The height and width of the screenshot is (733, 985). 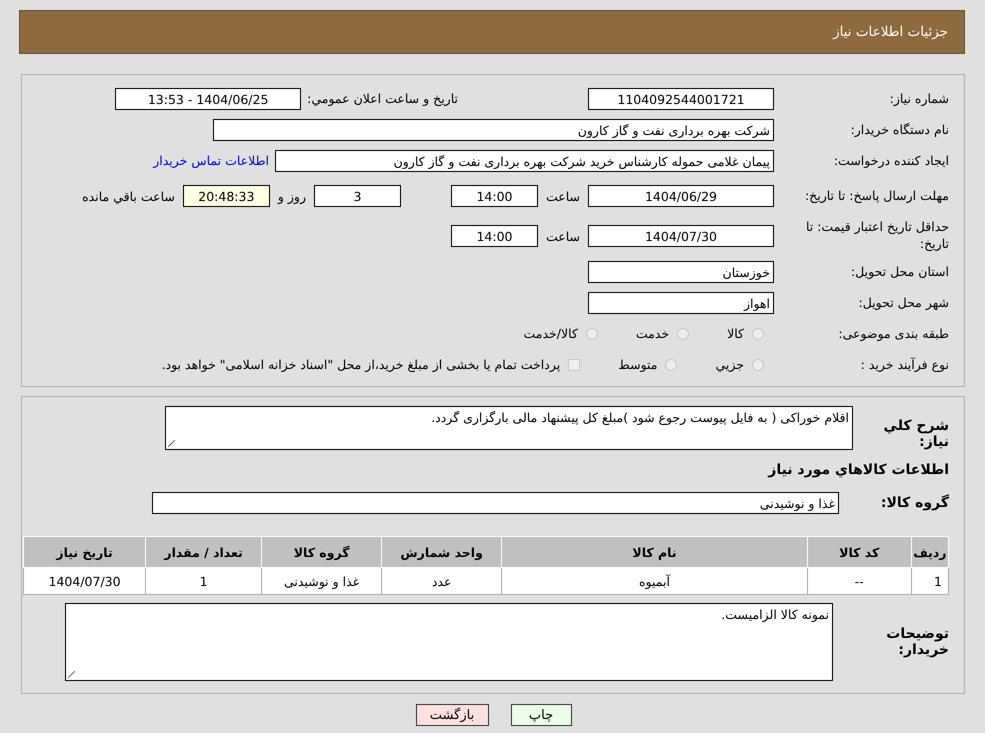 What do you see at coordinates (208, 99) in the screenshot?
I see `announce-date-field: 1404/06/25 - 13:53` at bounding box center [208, 99].